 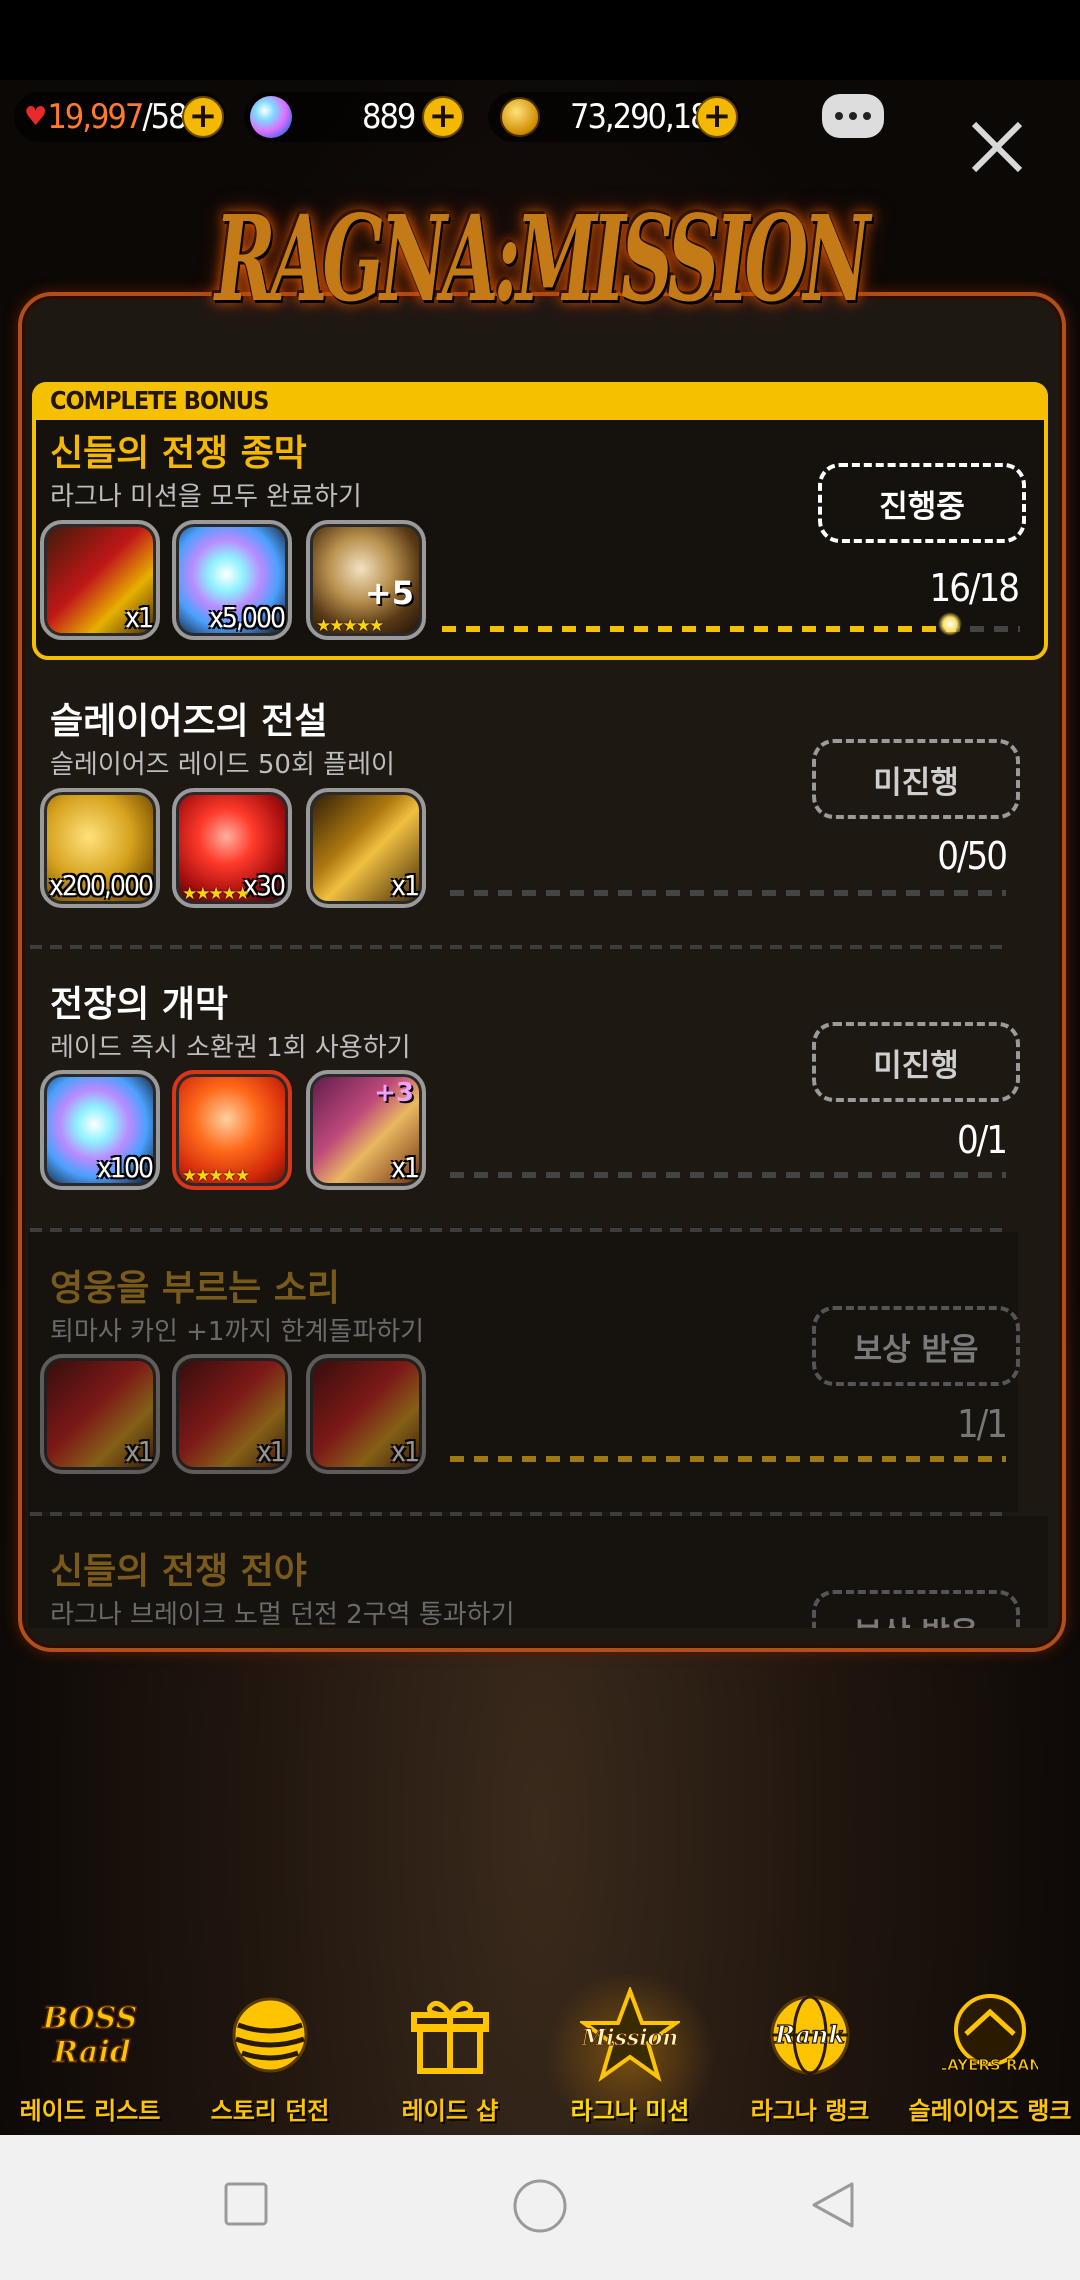 What do you see at coordinates (542, 258) in the screenshot?
I see `page-title: RAGNA:MISSION` at bounding box center [542, 258].